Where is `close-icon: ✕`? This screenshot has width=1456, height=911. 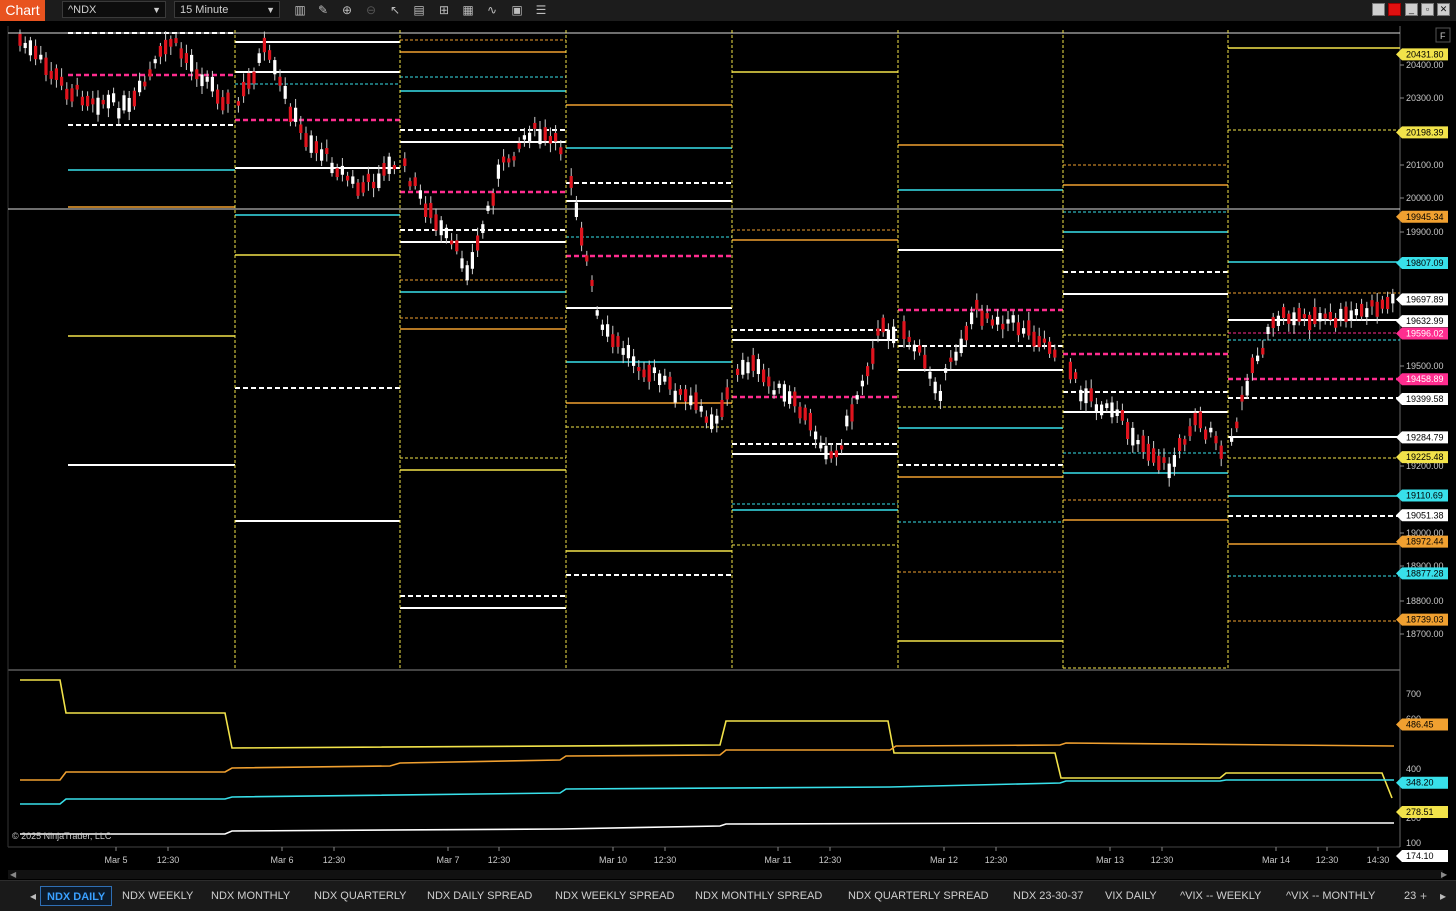 close-icon: ✕ is located at coordinates (1443, 9).